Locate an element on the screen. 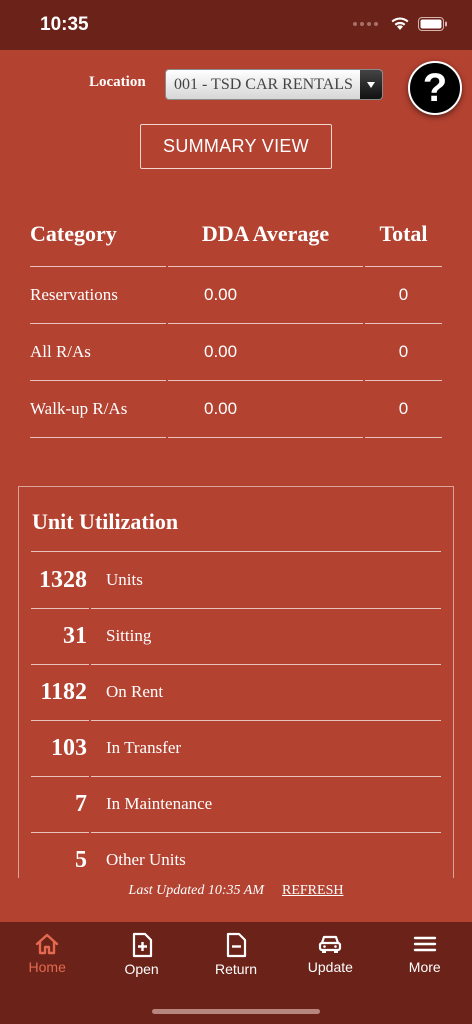 This screenshot has height=1024, width=472. unit-label: In Transfer is located at coordinates (266, 749).